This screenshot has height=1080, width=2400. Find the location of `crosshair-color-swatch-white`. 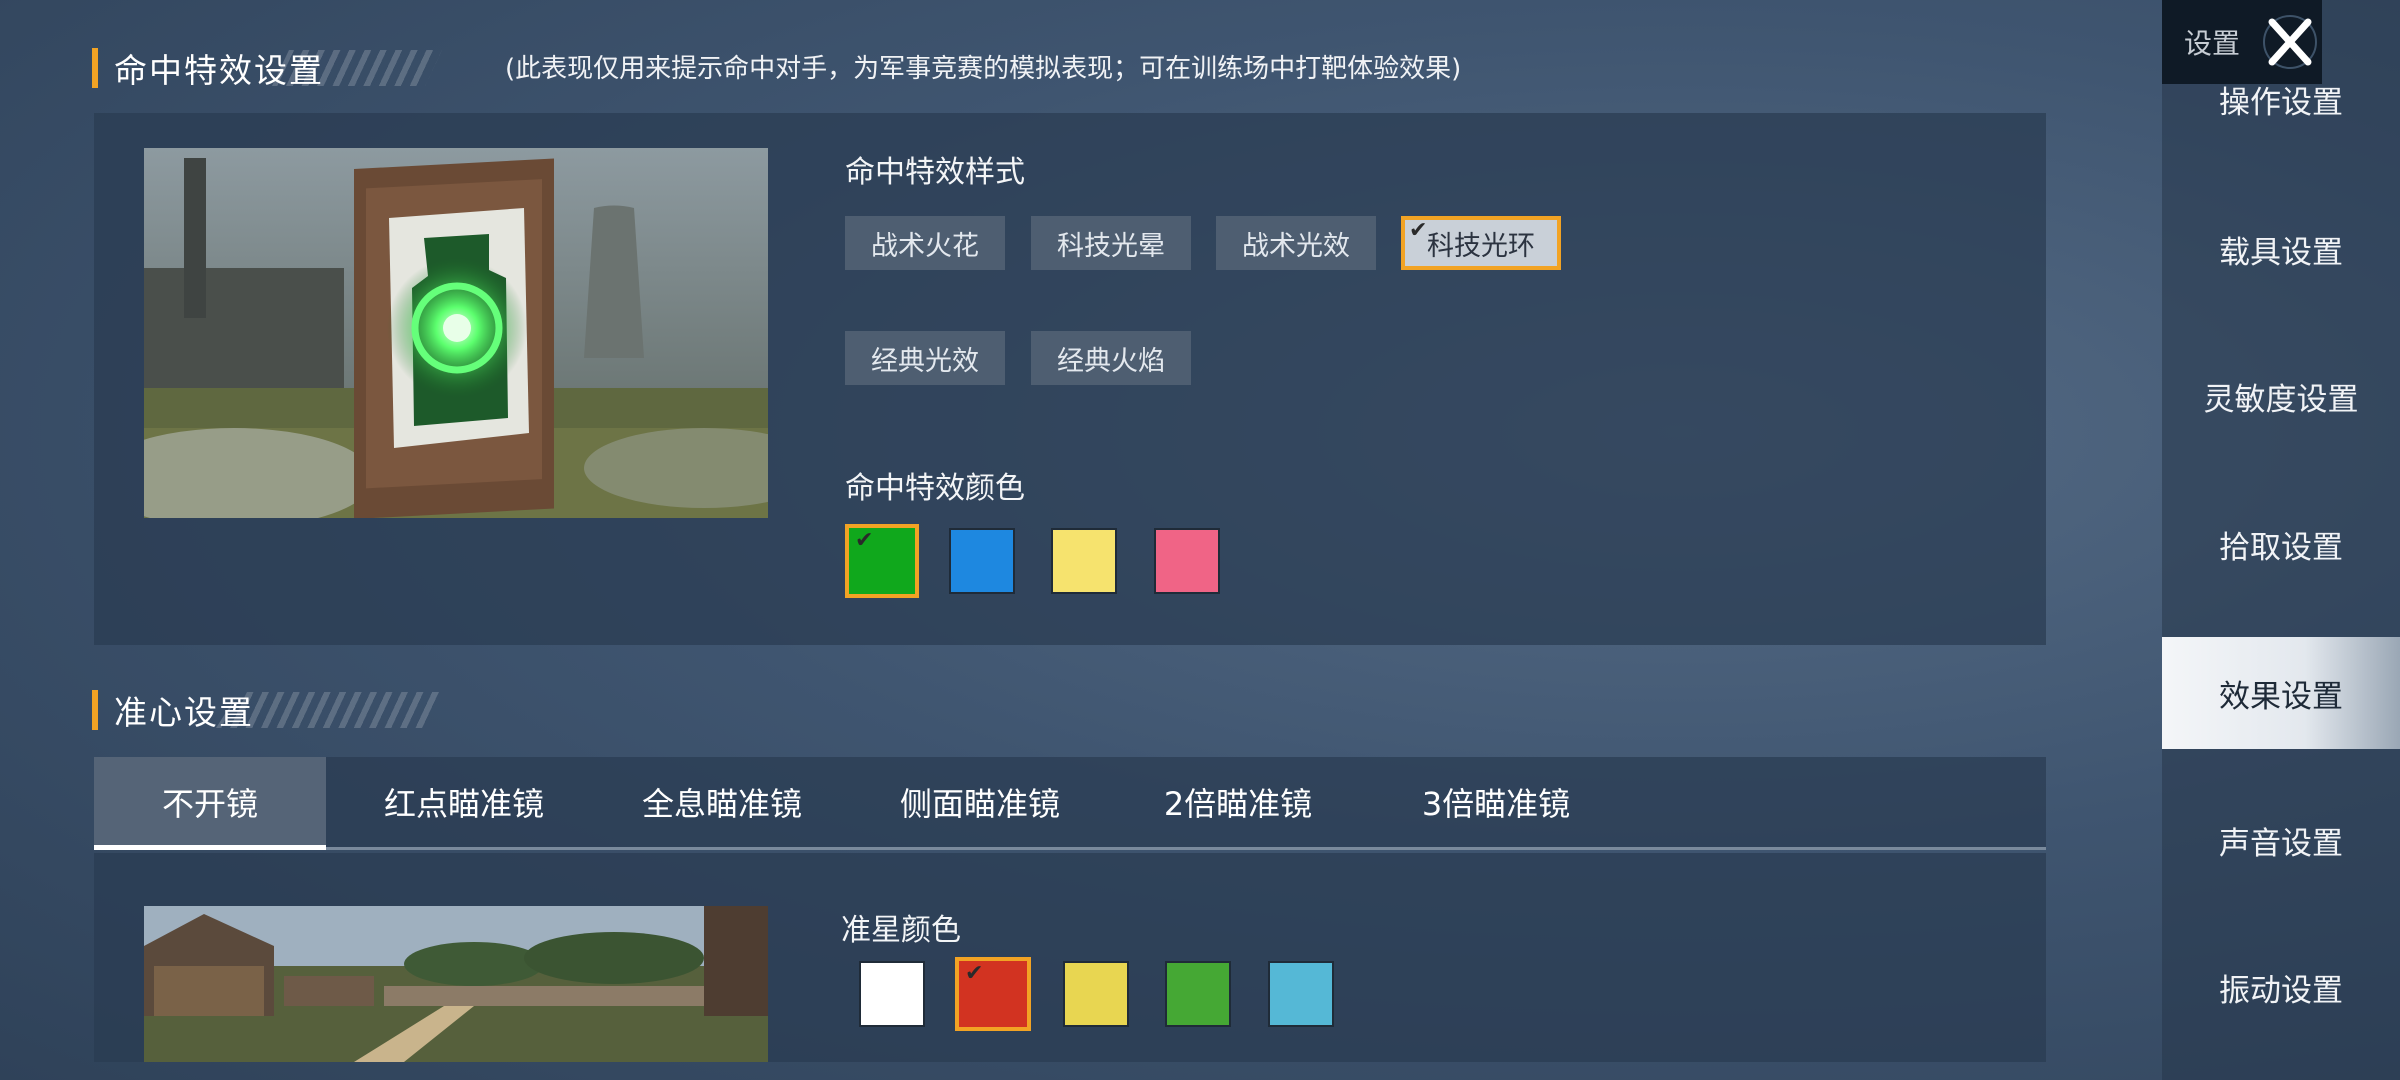

crosshair-color-swatch-white is located at coordinates (892, 994).